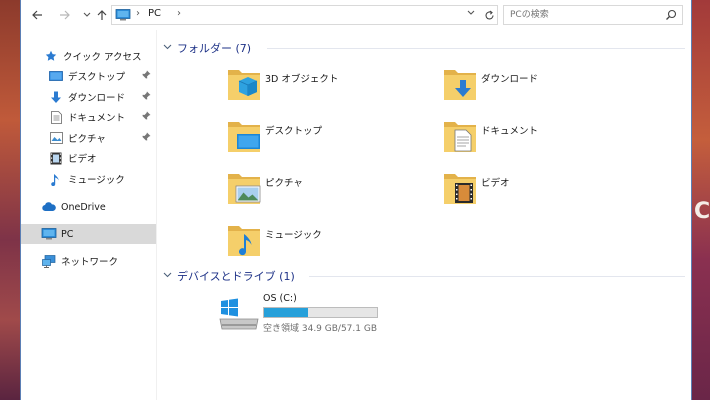  What do you see at coordinates (553, 191) in the screenshot?
I see `folder-tile-videos: ビデオ` at bounding box center [553, 191].